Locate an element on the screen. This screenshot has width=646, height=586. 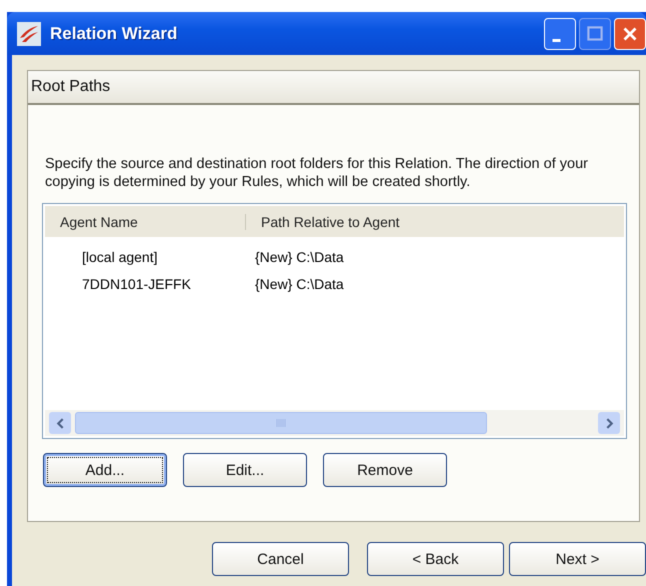
window-title: Relation Wizard is located at coordinates (114, 34).